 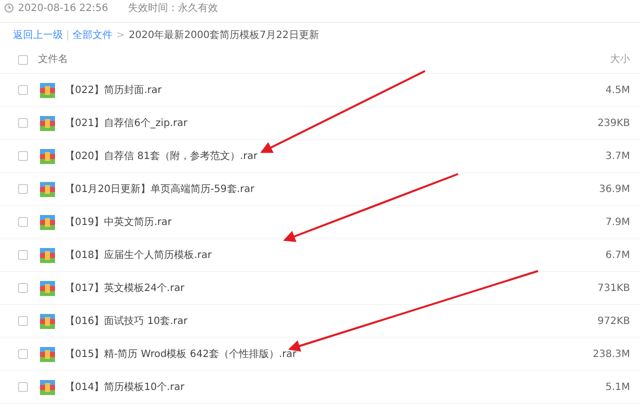 What do you see at coordinates (23, 59) in the screenshot?
I see `select-all-checkbox` at bounding box center [23, 59].